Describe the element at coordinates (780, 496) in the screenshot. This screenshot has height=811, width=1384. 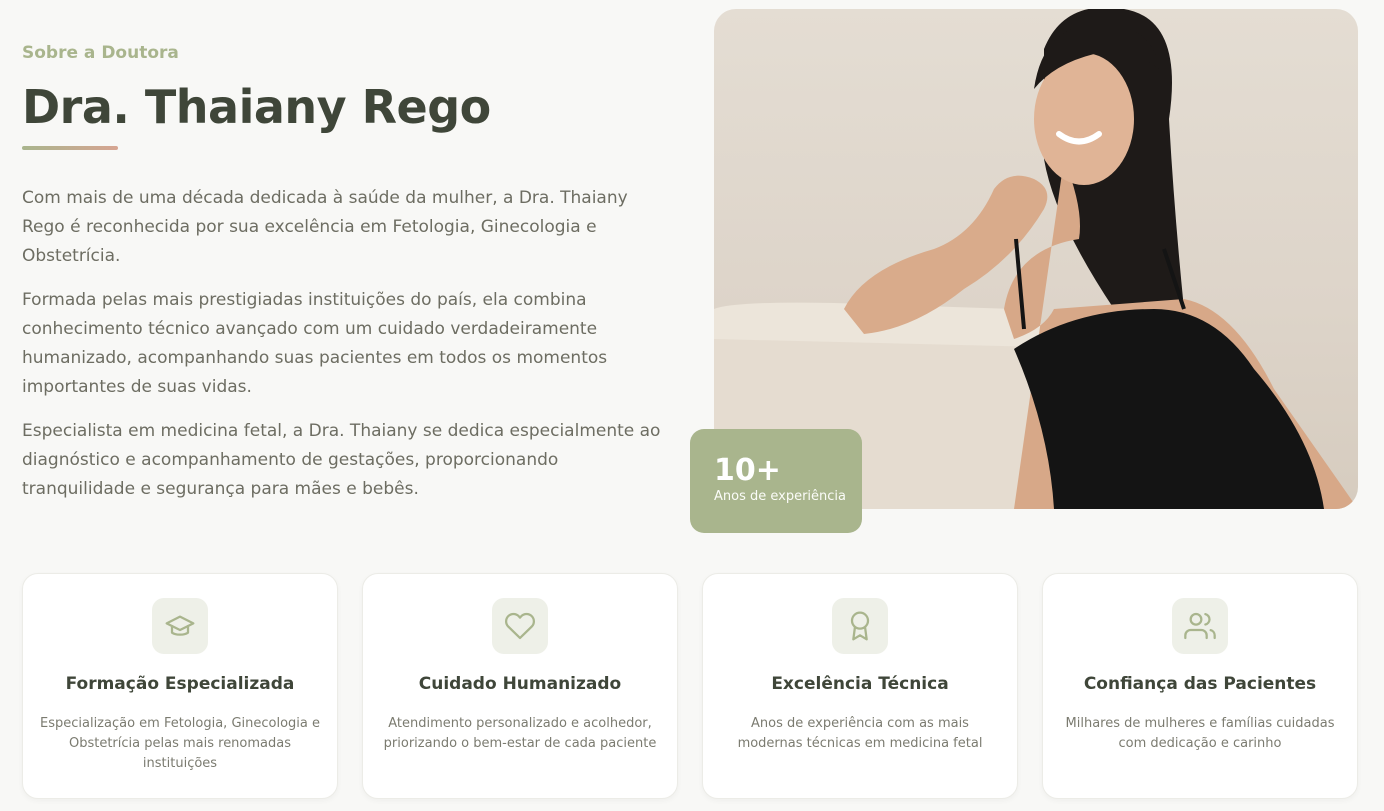
I see `experience-label: Anos de experiência` at that location.